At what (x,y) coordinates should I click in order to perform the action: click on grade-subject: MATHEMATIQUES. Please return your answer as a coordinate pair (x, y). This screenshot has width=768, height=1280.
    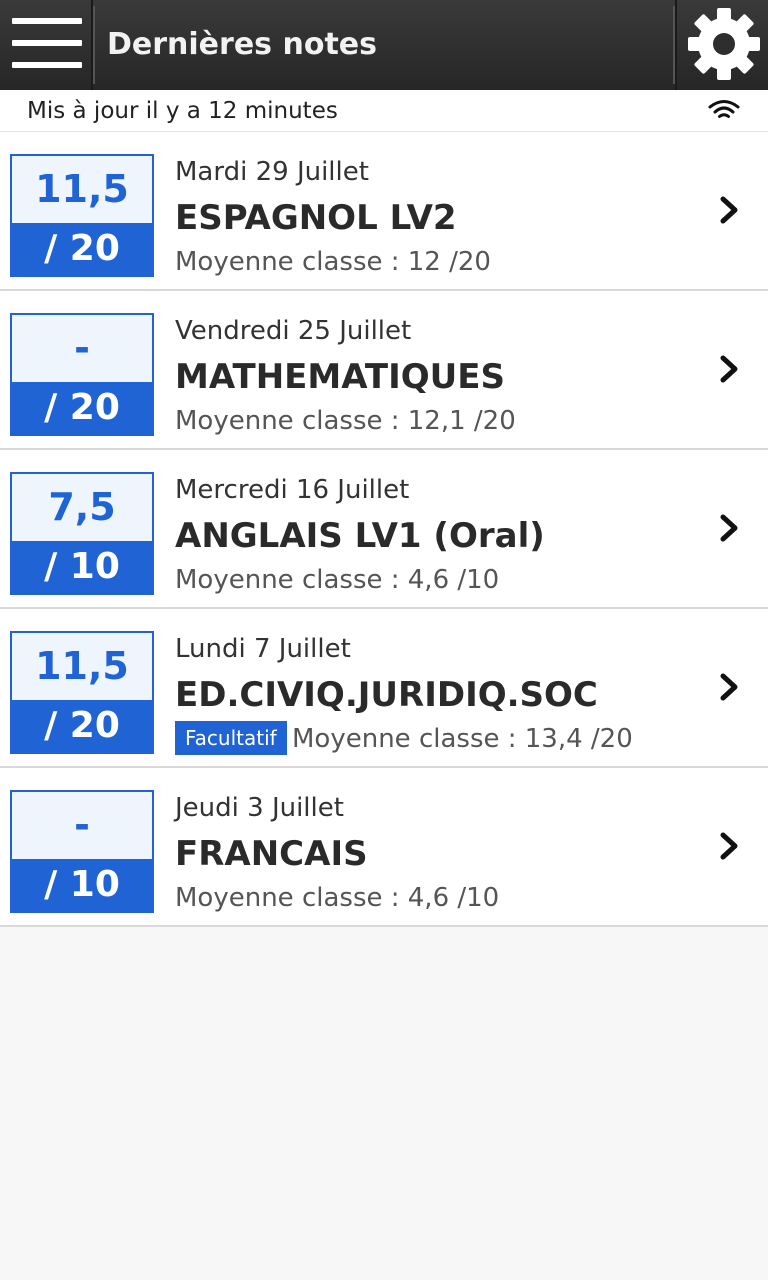
    Looking at the image, I should click on (340, 377).